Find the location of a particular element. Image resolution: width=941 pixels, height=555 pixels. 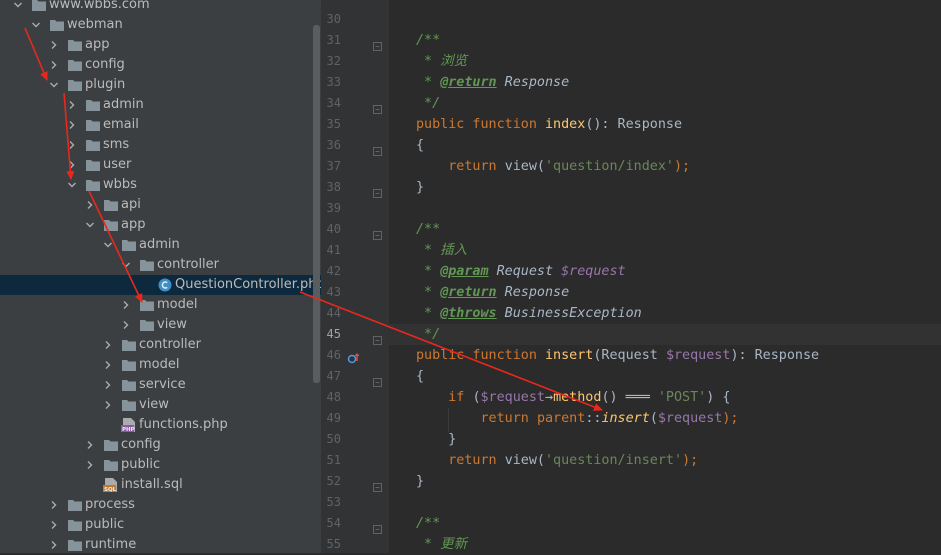

override-method-icon is located at coordinates (354, 359).